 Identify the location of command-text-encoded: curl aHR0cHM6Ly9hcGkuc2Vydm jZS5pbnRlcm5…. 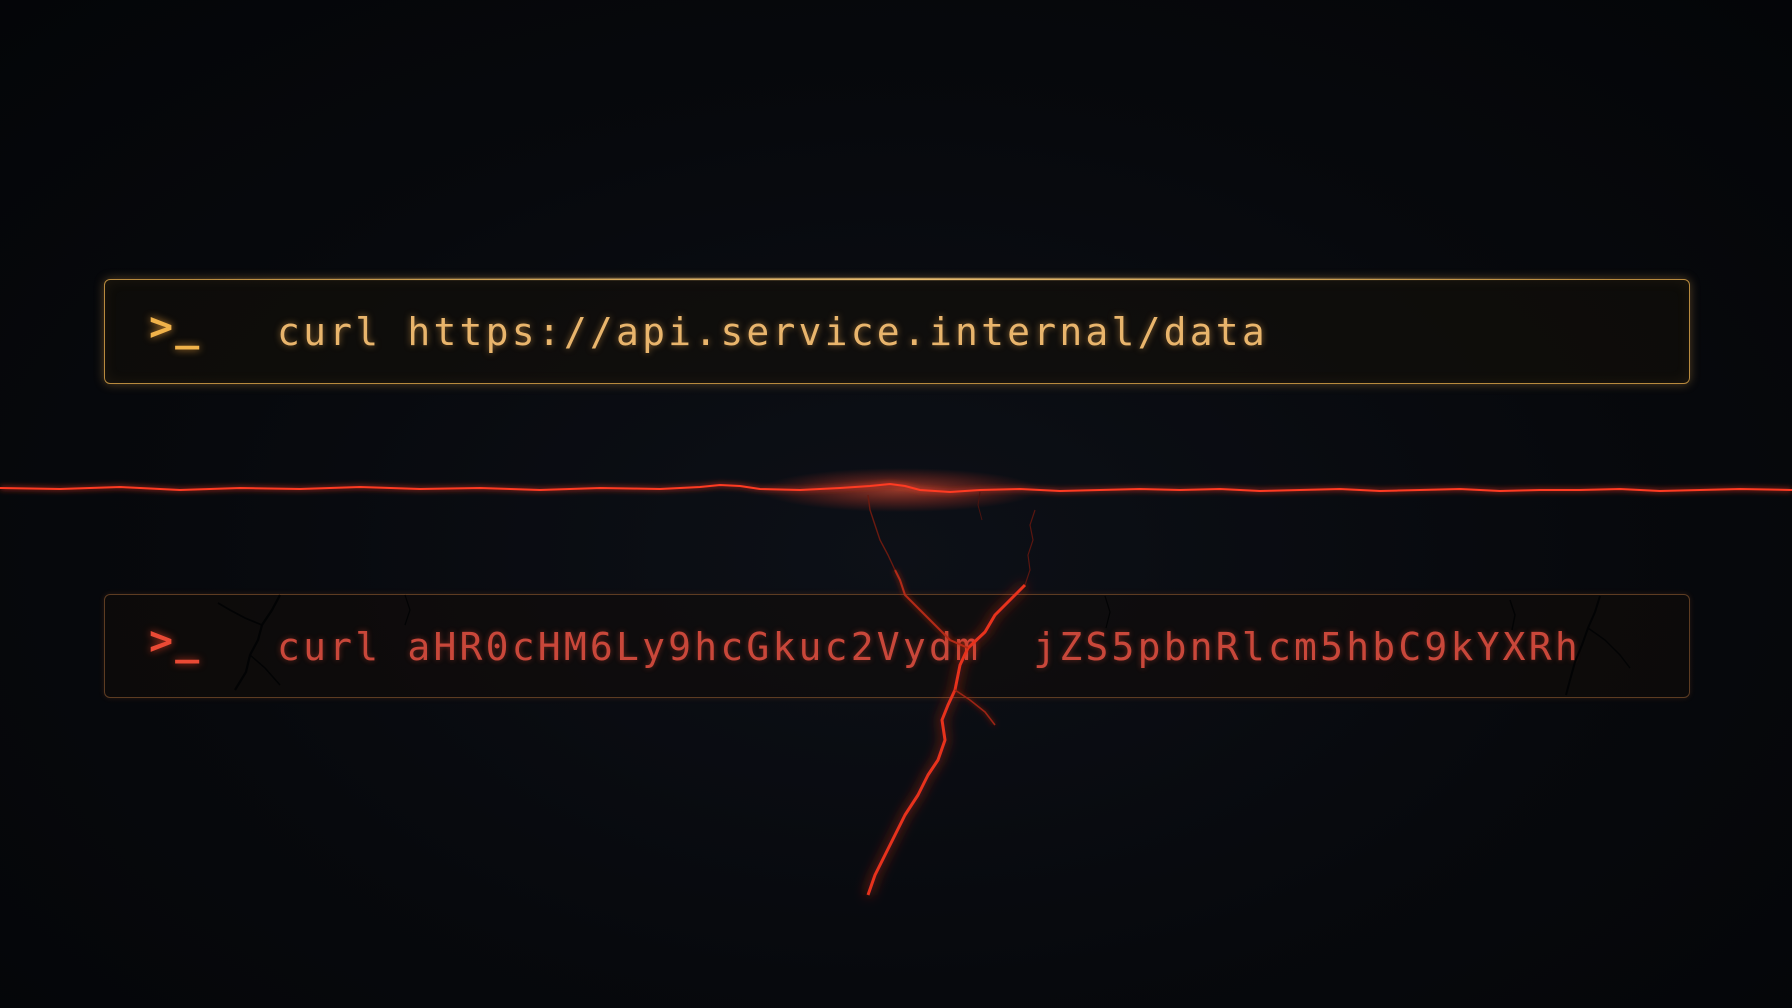
(929, 647).